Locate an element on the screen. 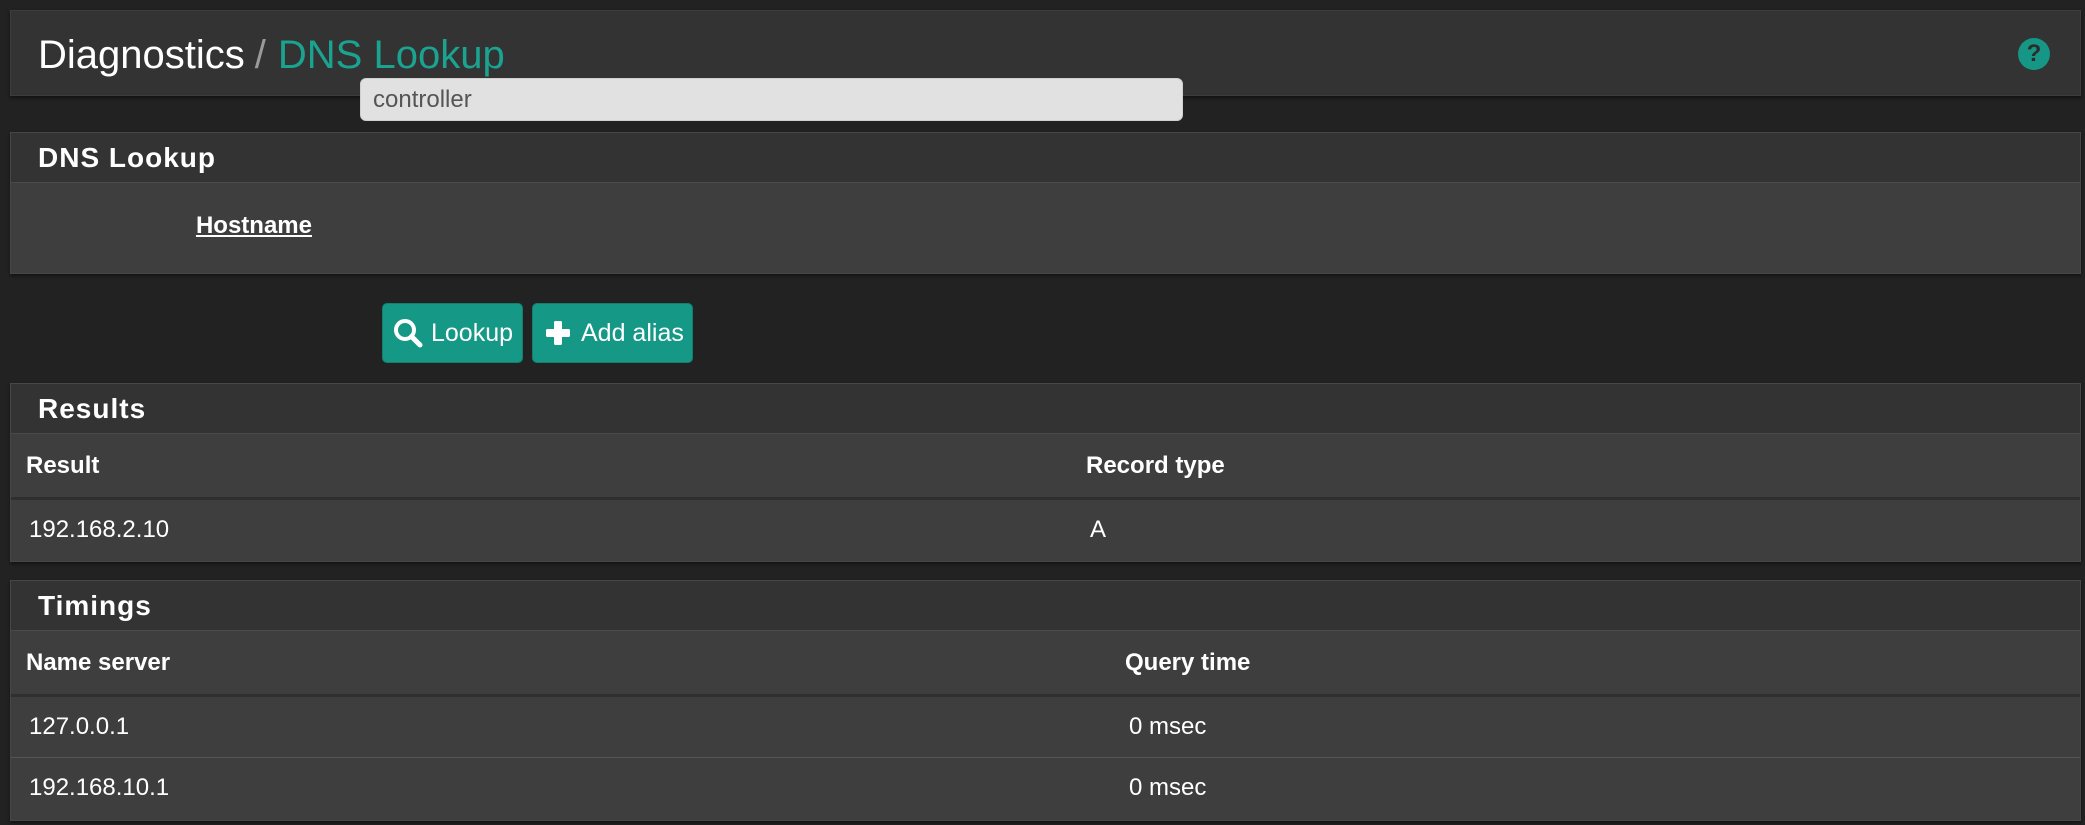 The image size is (2085, 825). hostname-label: Hostname is located at coordinates (253, 225).